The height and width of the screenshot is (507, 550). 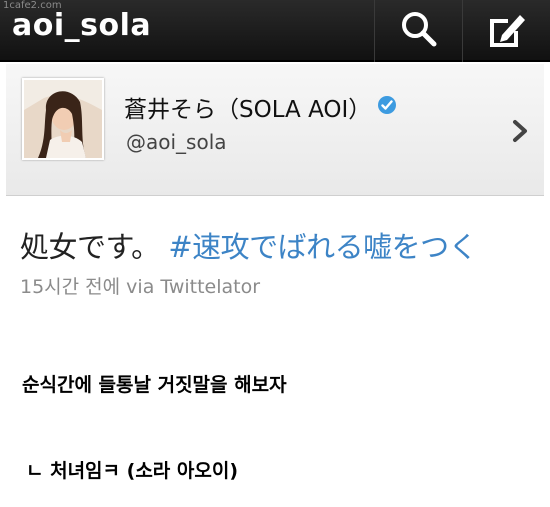 I want to click on chevron-right-icon, so click(x=520, y=133).